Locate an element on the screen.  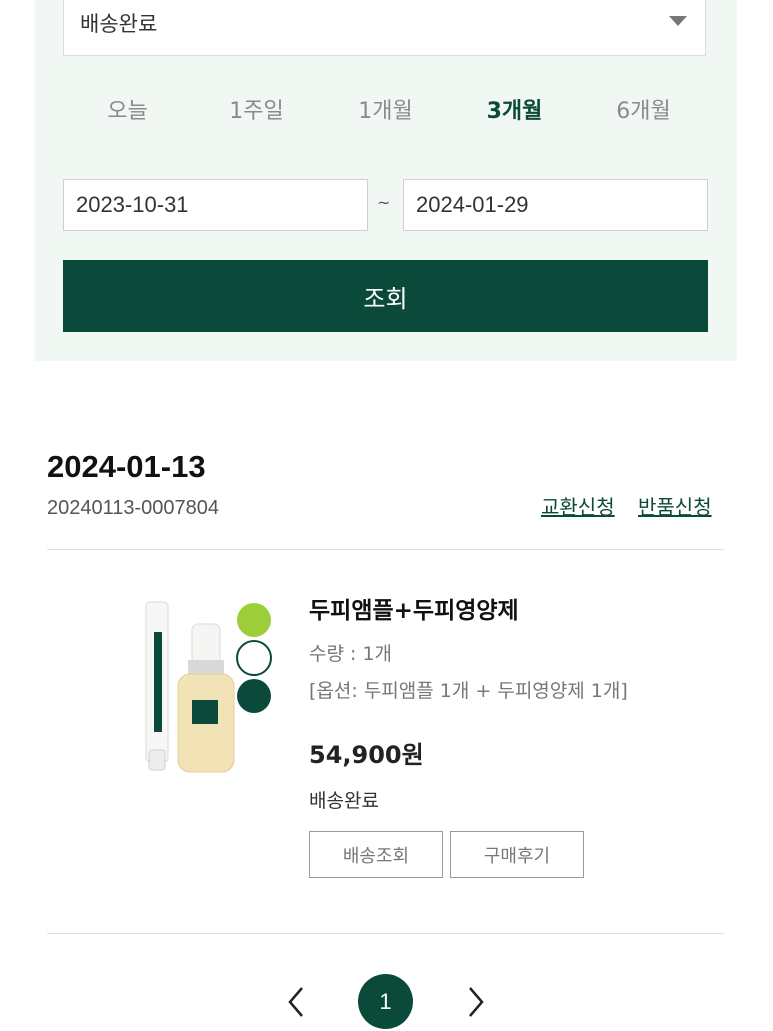
delivery-status: 배송완료 is located at coordinates (344, 801).